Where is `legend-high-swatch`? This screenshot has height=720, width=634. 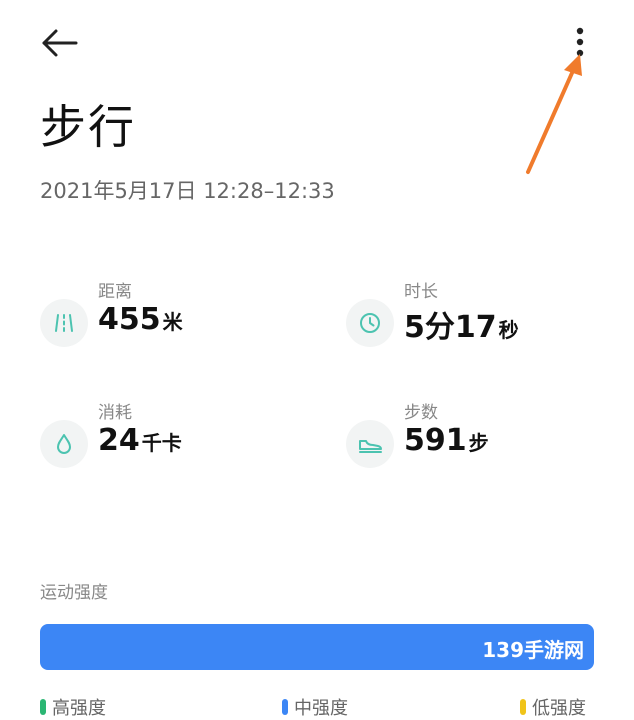 legend-high-swatch is located at coordinates (43, 707).